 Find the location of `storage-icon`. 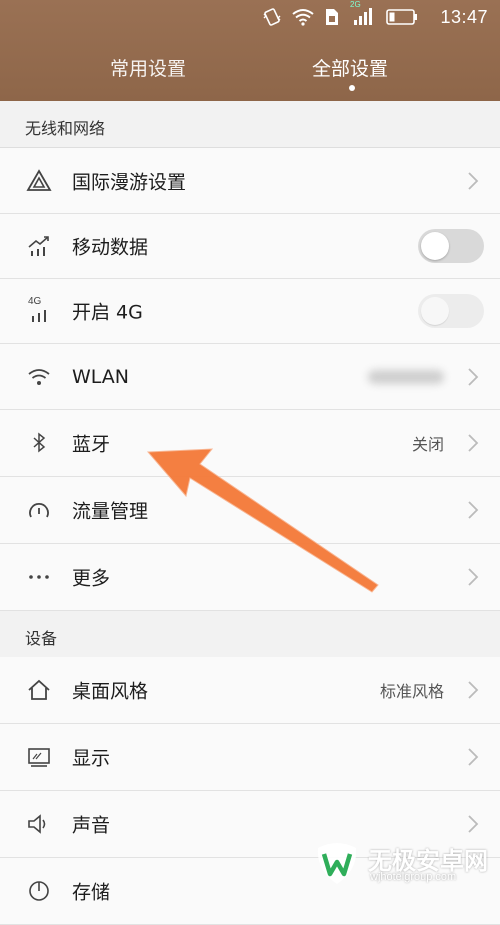

storage-icon is located at coordinates (39, 891).